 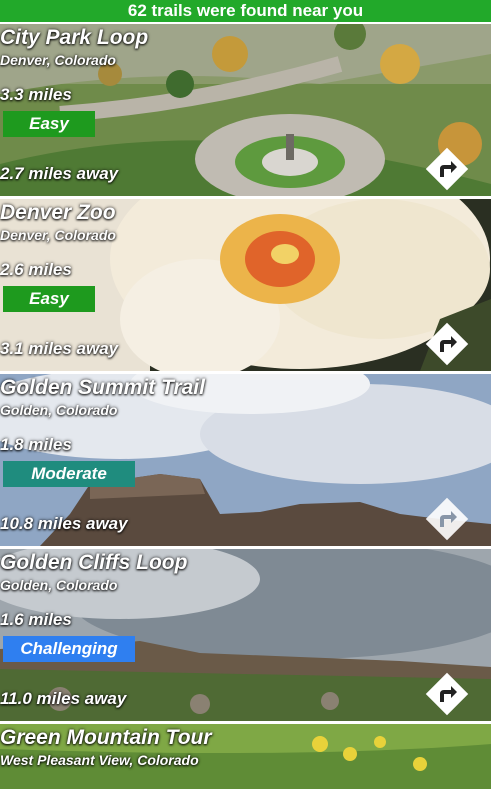 What do you see at coordinates (74, 37) in the screenshot?
I see `trail-name: City Park Loop` at bounding box center [74, 37].